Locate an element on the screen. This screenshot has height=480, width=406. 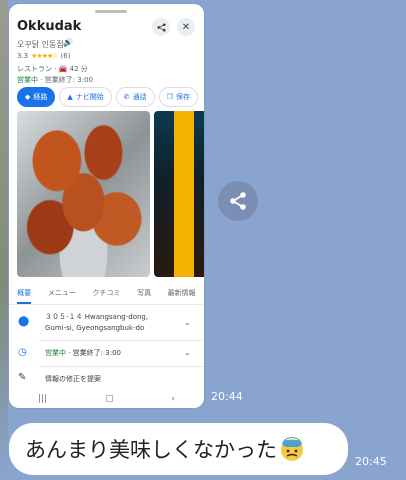
fried-chicken-photo is located at coordinates (83, 194).